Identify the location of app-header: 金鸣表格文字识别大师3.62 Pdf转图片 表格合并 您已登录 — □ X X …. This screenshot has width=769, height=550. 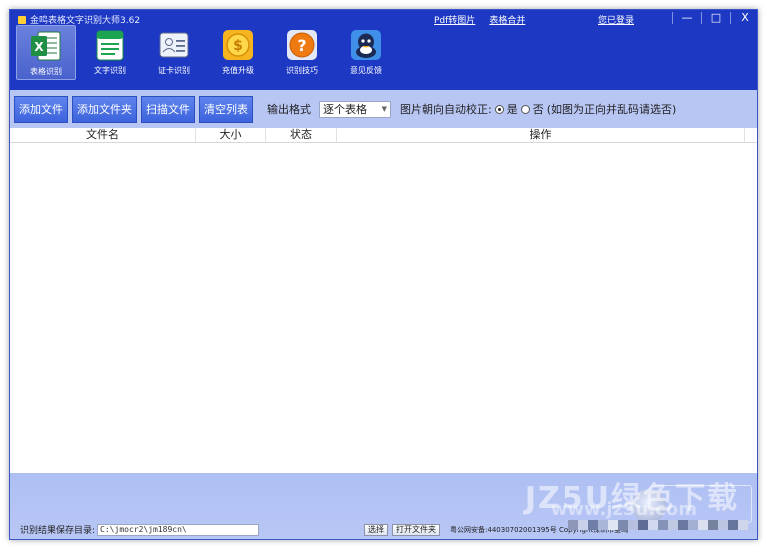
(383, 50).